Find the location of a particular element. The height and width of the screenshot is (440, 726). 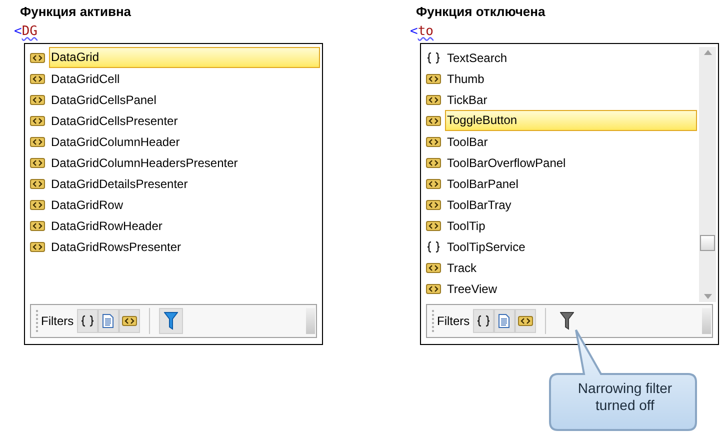

completion-item: Track is located at coordinates (561, 267).